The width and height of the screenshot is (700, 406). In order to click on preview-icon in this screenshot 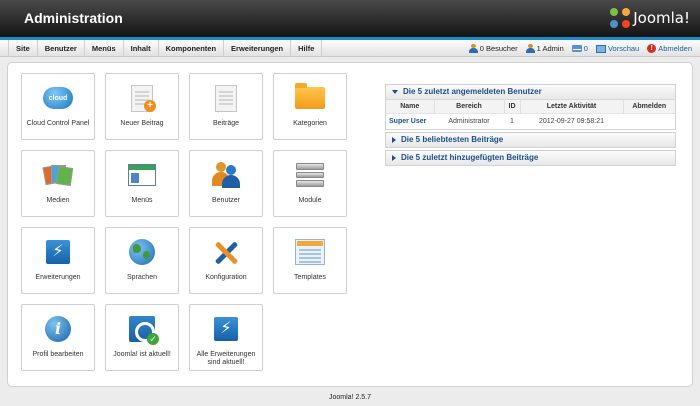, I will do `click(600, 48)`.